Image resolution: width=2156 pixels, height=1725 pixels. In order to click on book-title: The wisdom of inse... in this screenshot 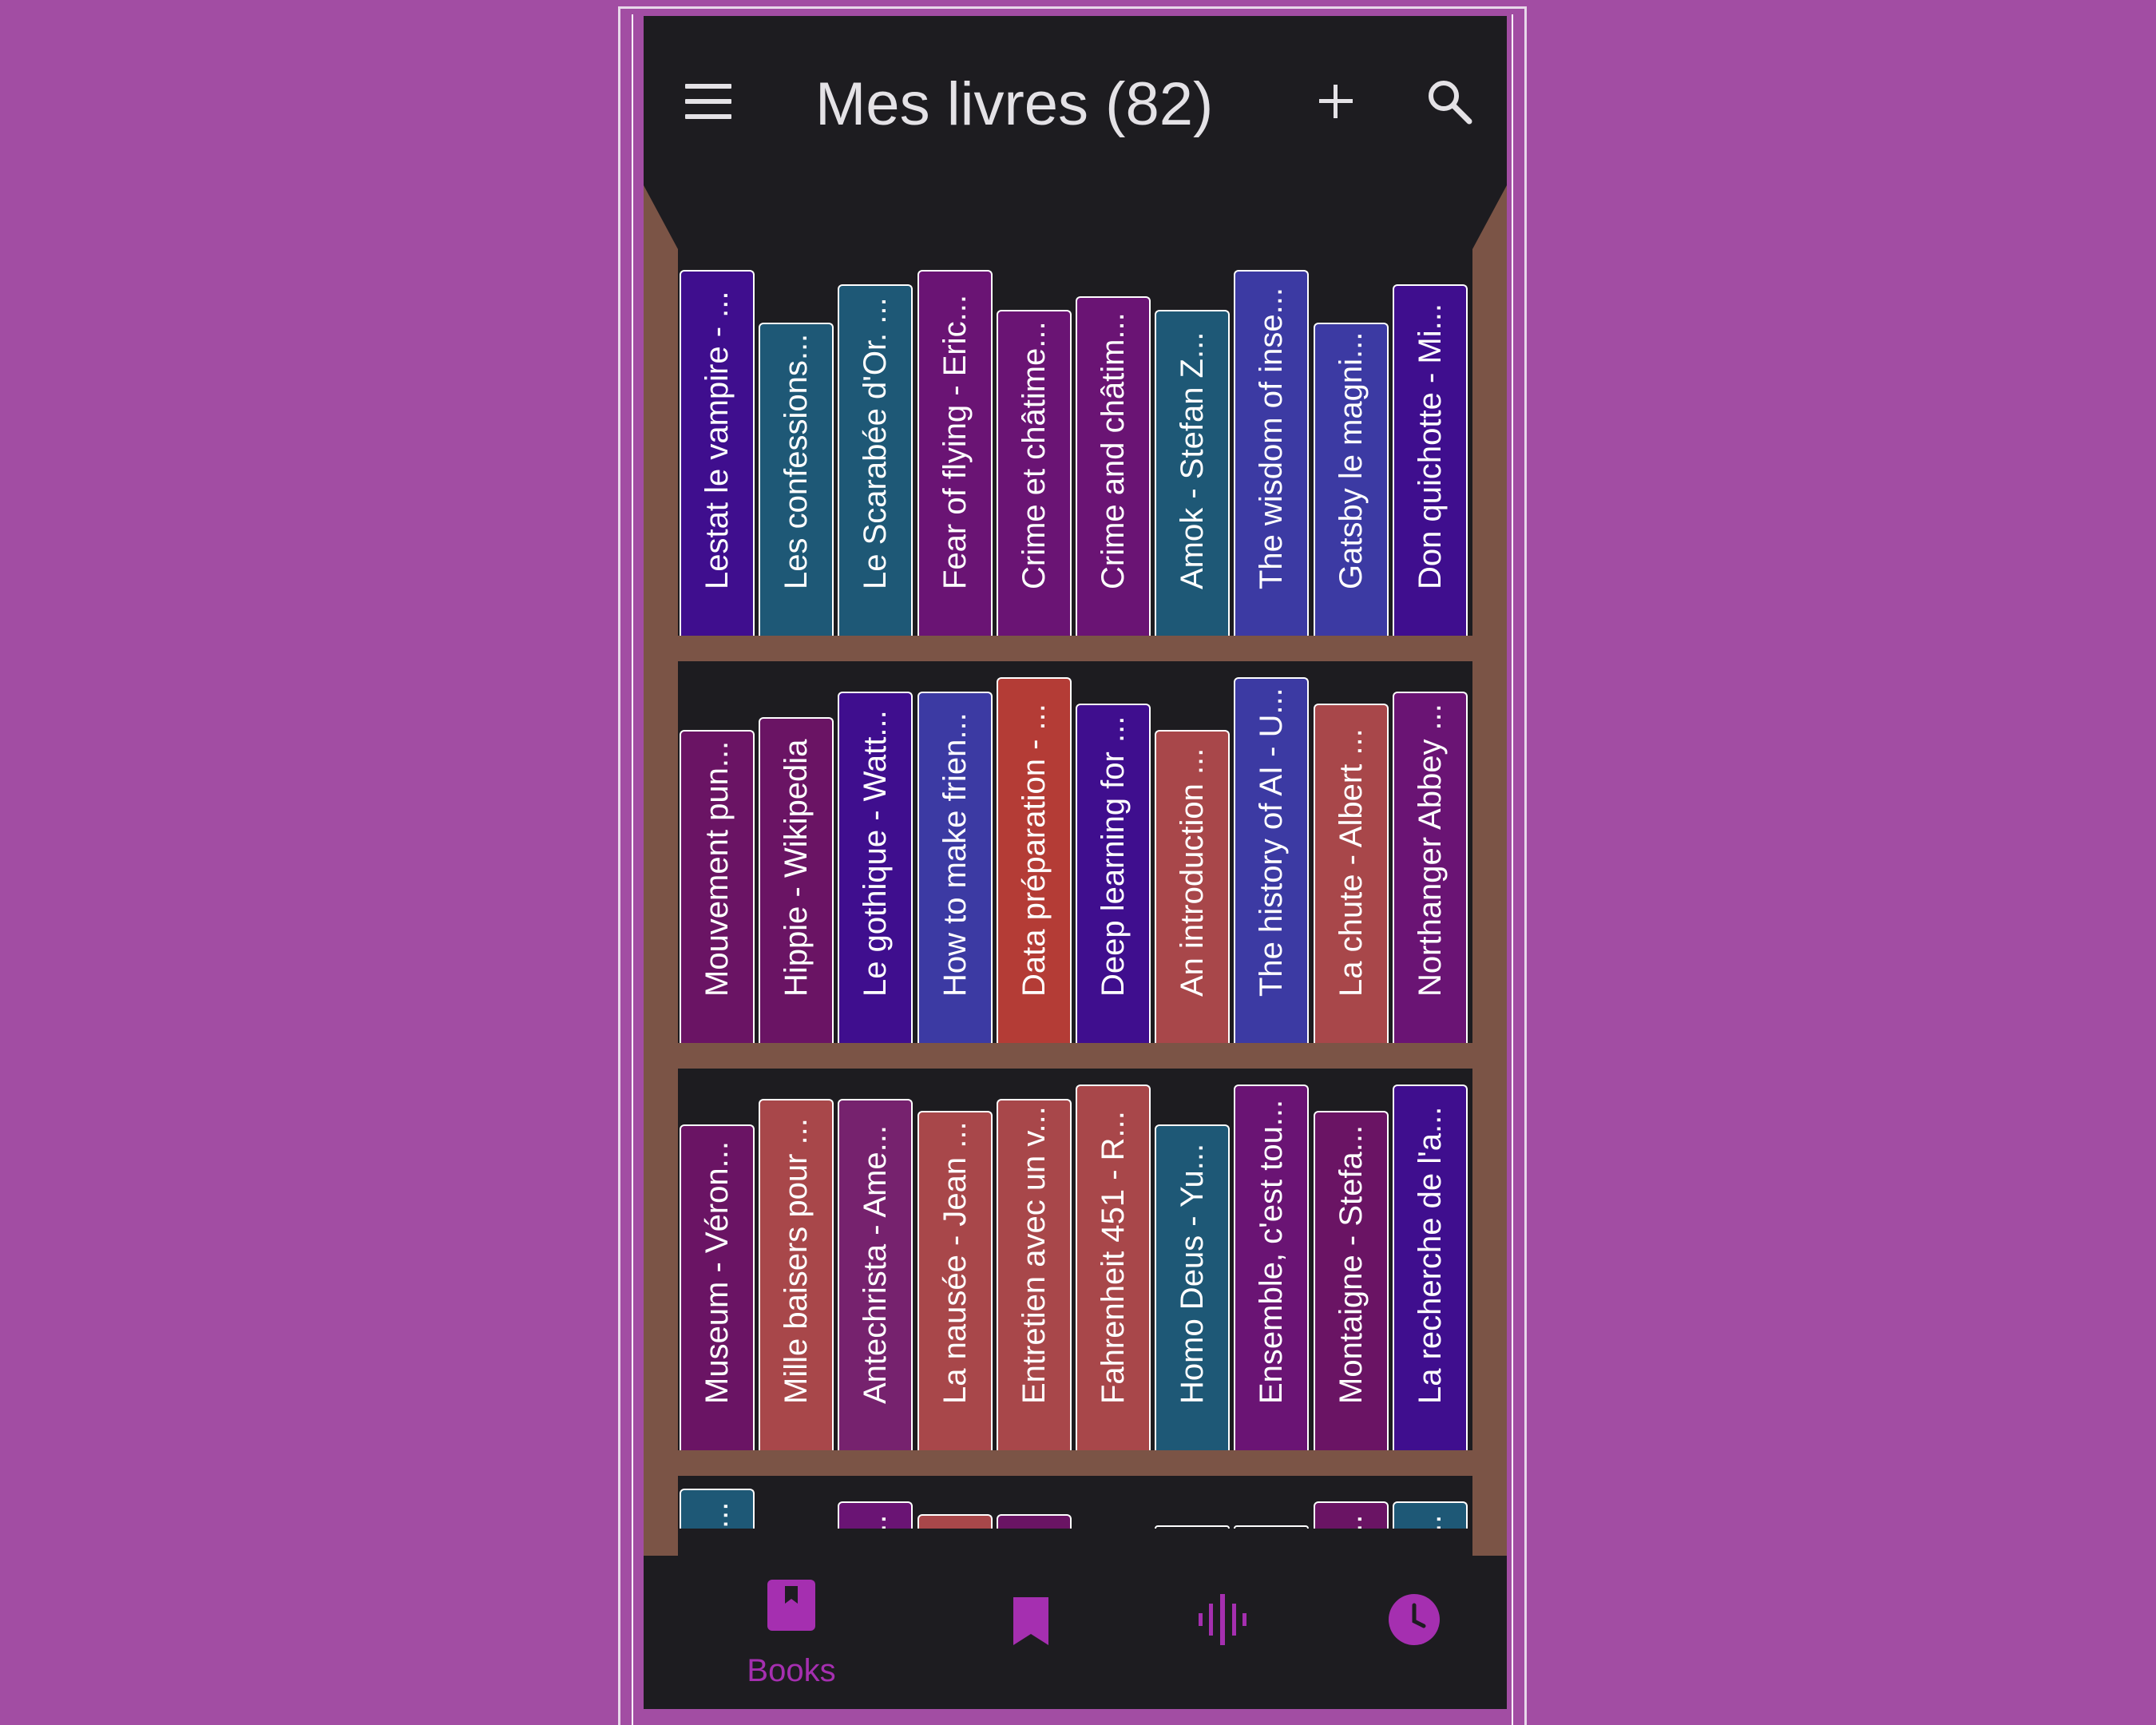, I will do `click(1271, 439)`.